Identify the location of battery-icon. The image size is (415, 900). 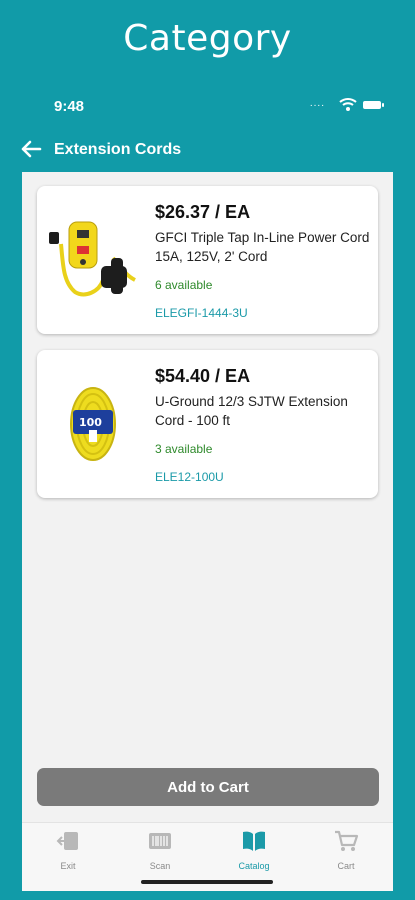
(373, 105).